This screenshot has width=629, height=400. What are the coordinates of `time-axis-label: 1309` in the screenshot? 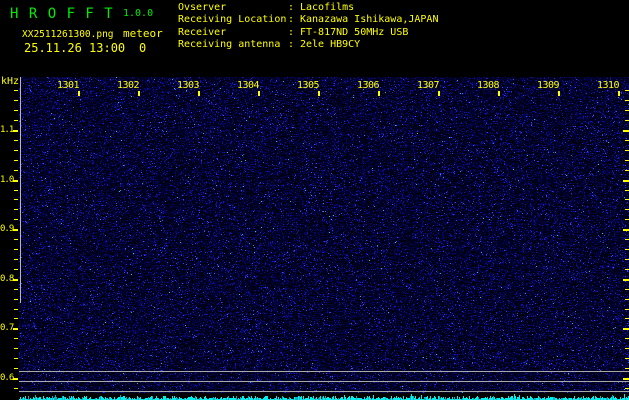 It's located at (548, 85).